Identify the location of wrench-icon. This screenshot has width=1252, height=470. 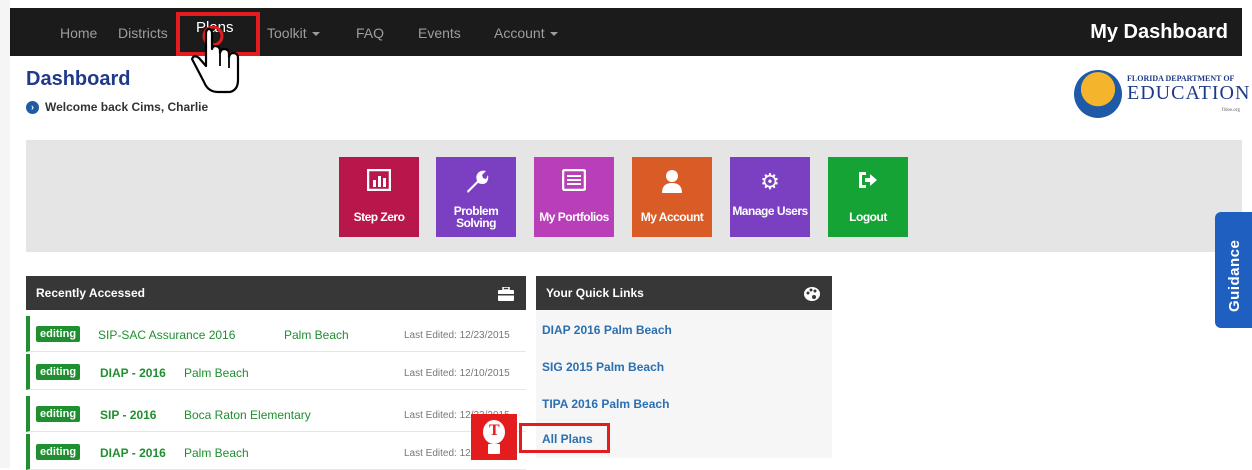
(476, 182).